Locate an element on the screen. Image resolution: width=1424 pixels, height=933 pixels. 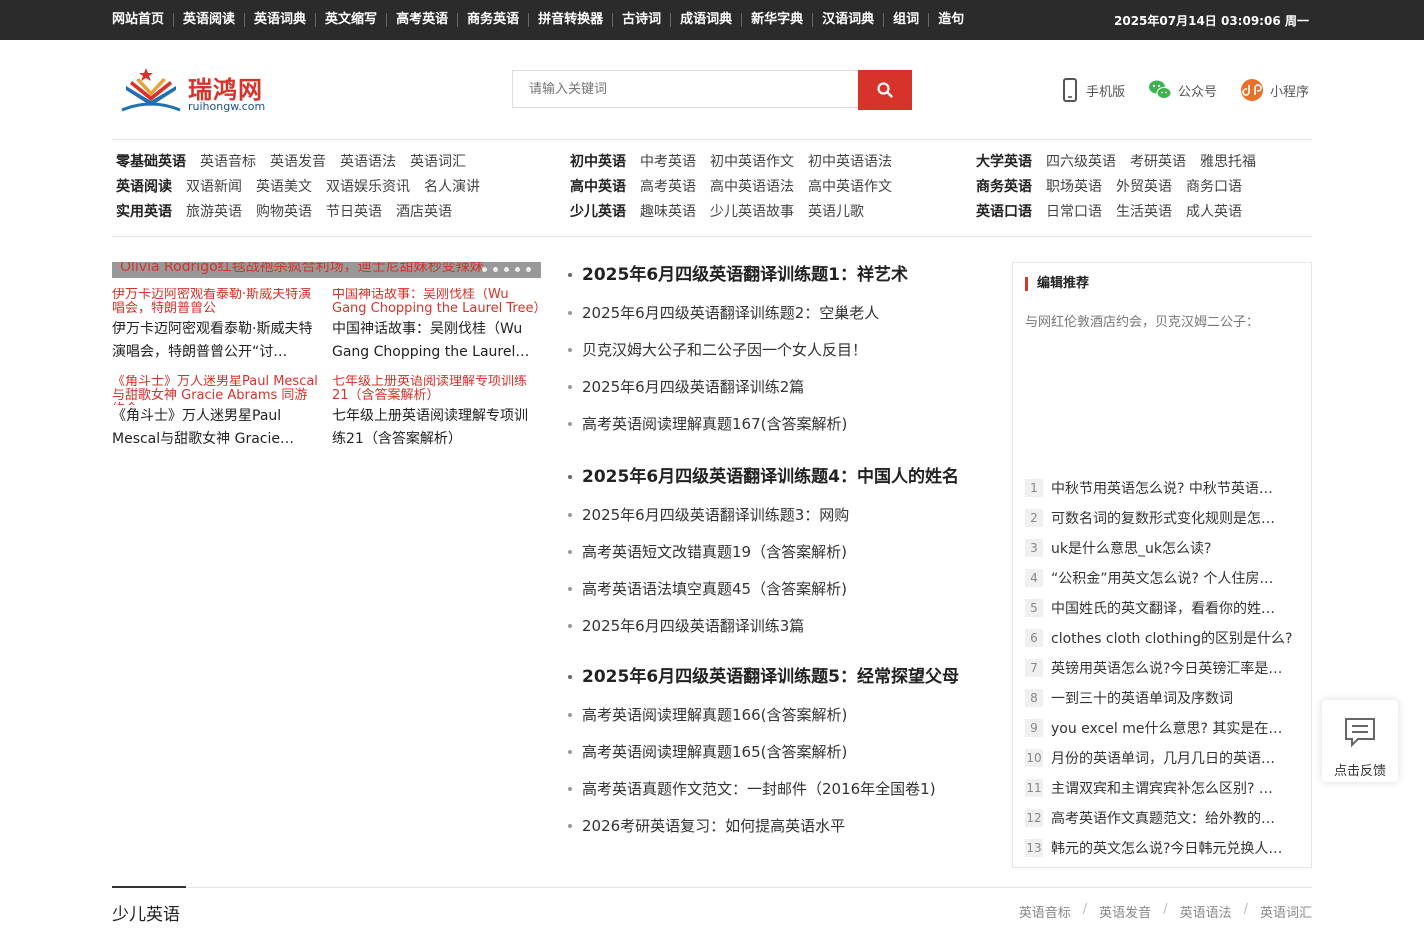
news-item: 2025年6月四级英语翻译训练3篇 is located at coordinates (778, 631).